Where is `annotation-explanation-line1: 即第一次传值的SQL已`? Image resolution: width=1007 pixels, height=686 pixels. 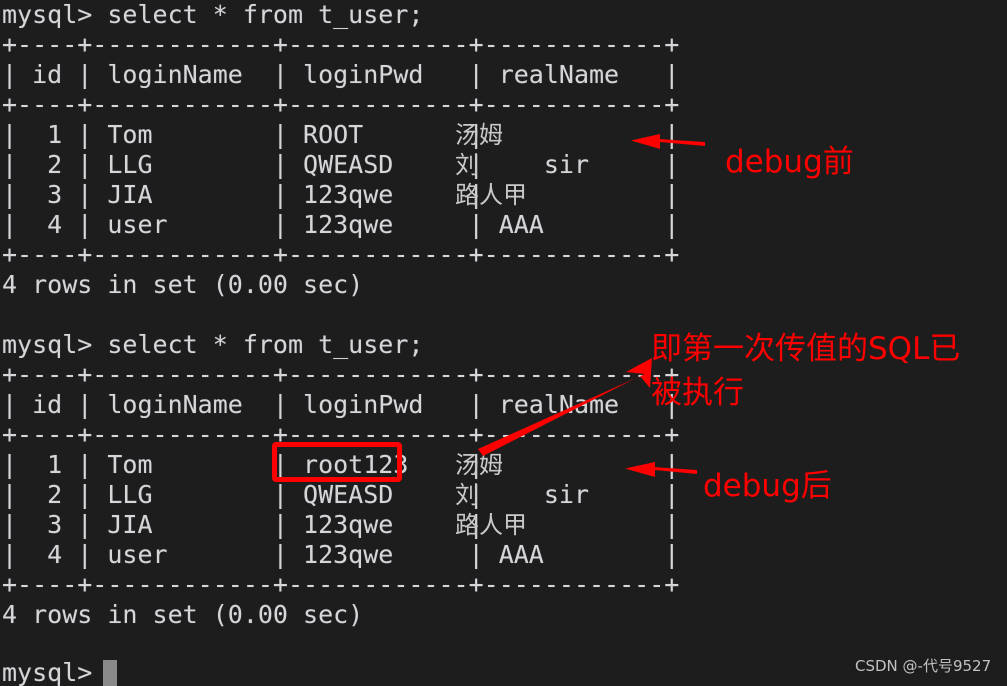
annotation-explanation-line1: 即第一次传值的SQL已 is located at coordinates (806, 349).